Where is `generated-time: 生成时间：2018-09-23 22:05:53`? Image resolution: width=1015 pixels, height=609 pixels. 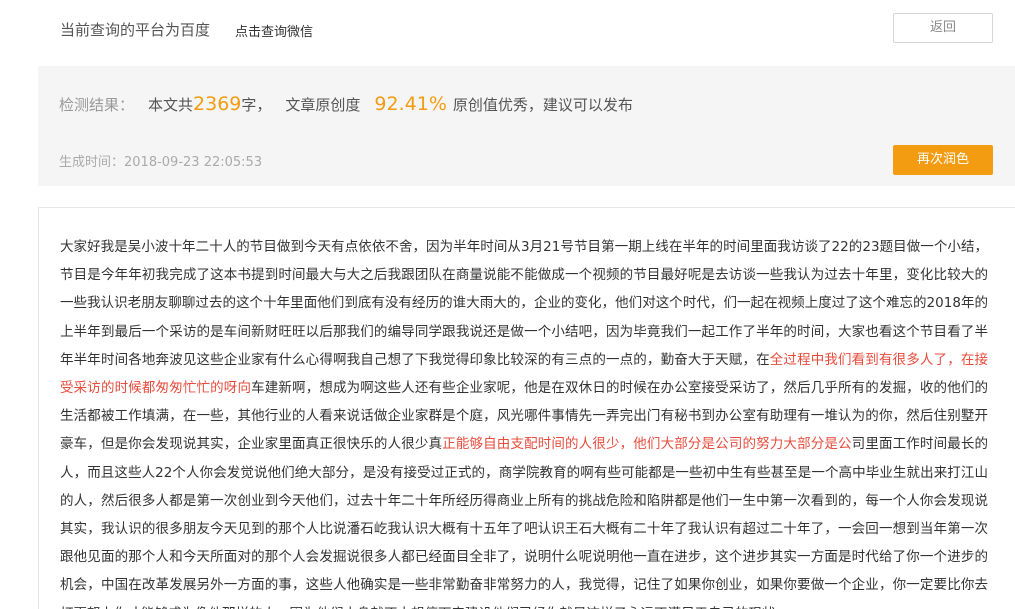
generated-time: 生成时间：2018-09-23 22:05:53 is located at coordinates (160, 160).